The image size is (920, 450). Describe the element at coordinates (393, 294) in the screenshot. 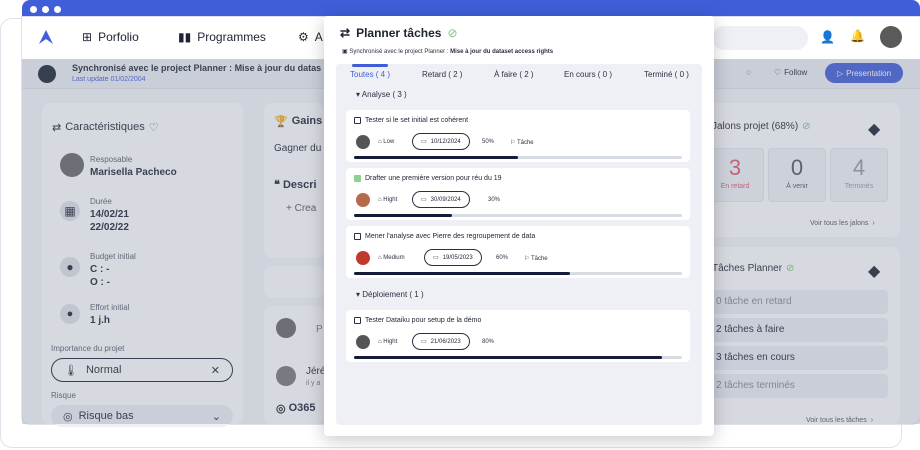

I see `group-label: Déploiement ( 1 )` at that location.